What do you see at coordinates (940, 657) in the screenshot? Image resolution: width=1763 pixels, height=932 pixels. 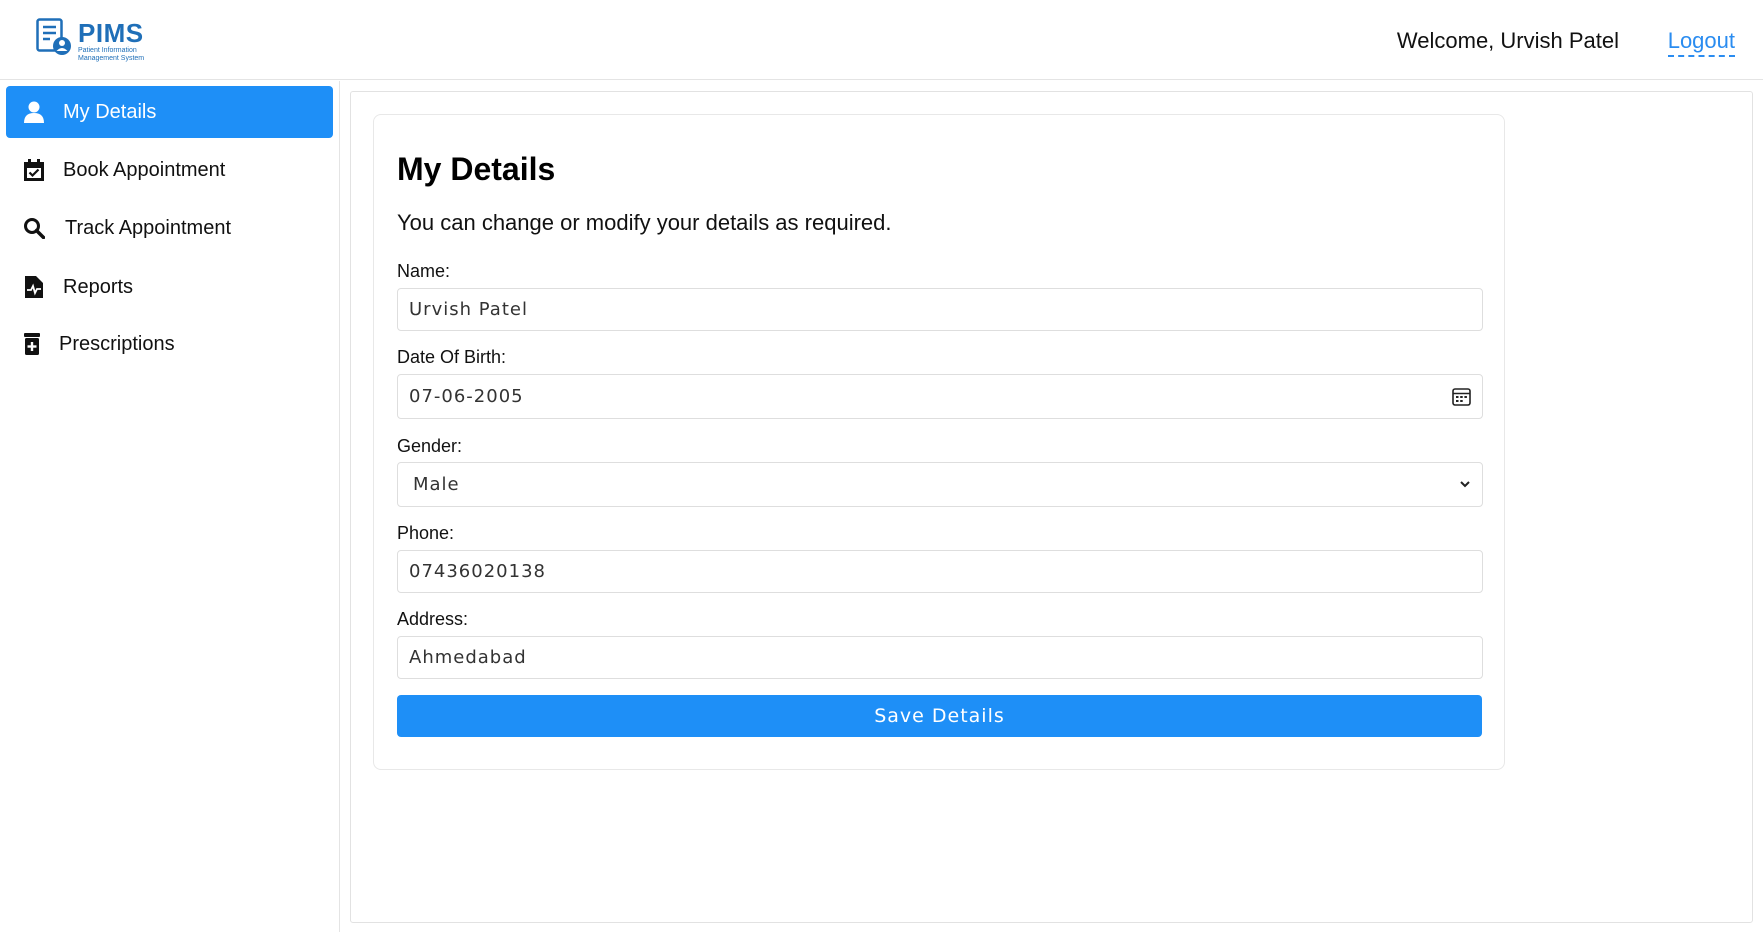 I see `address-field` at bounding box center [940, 657].